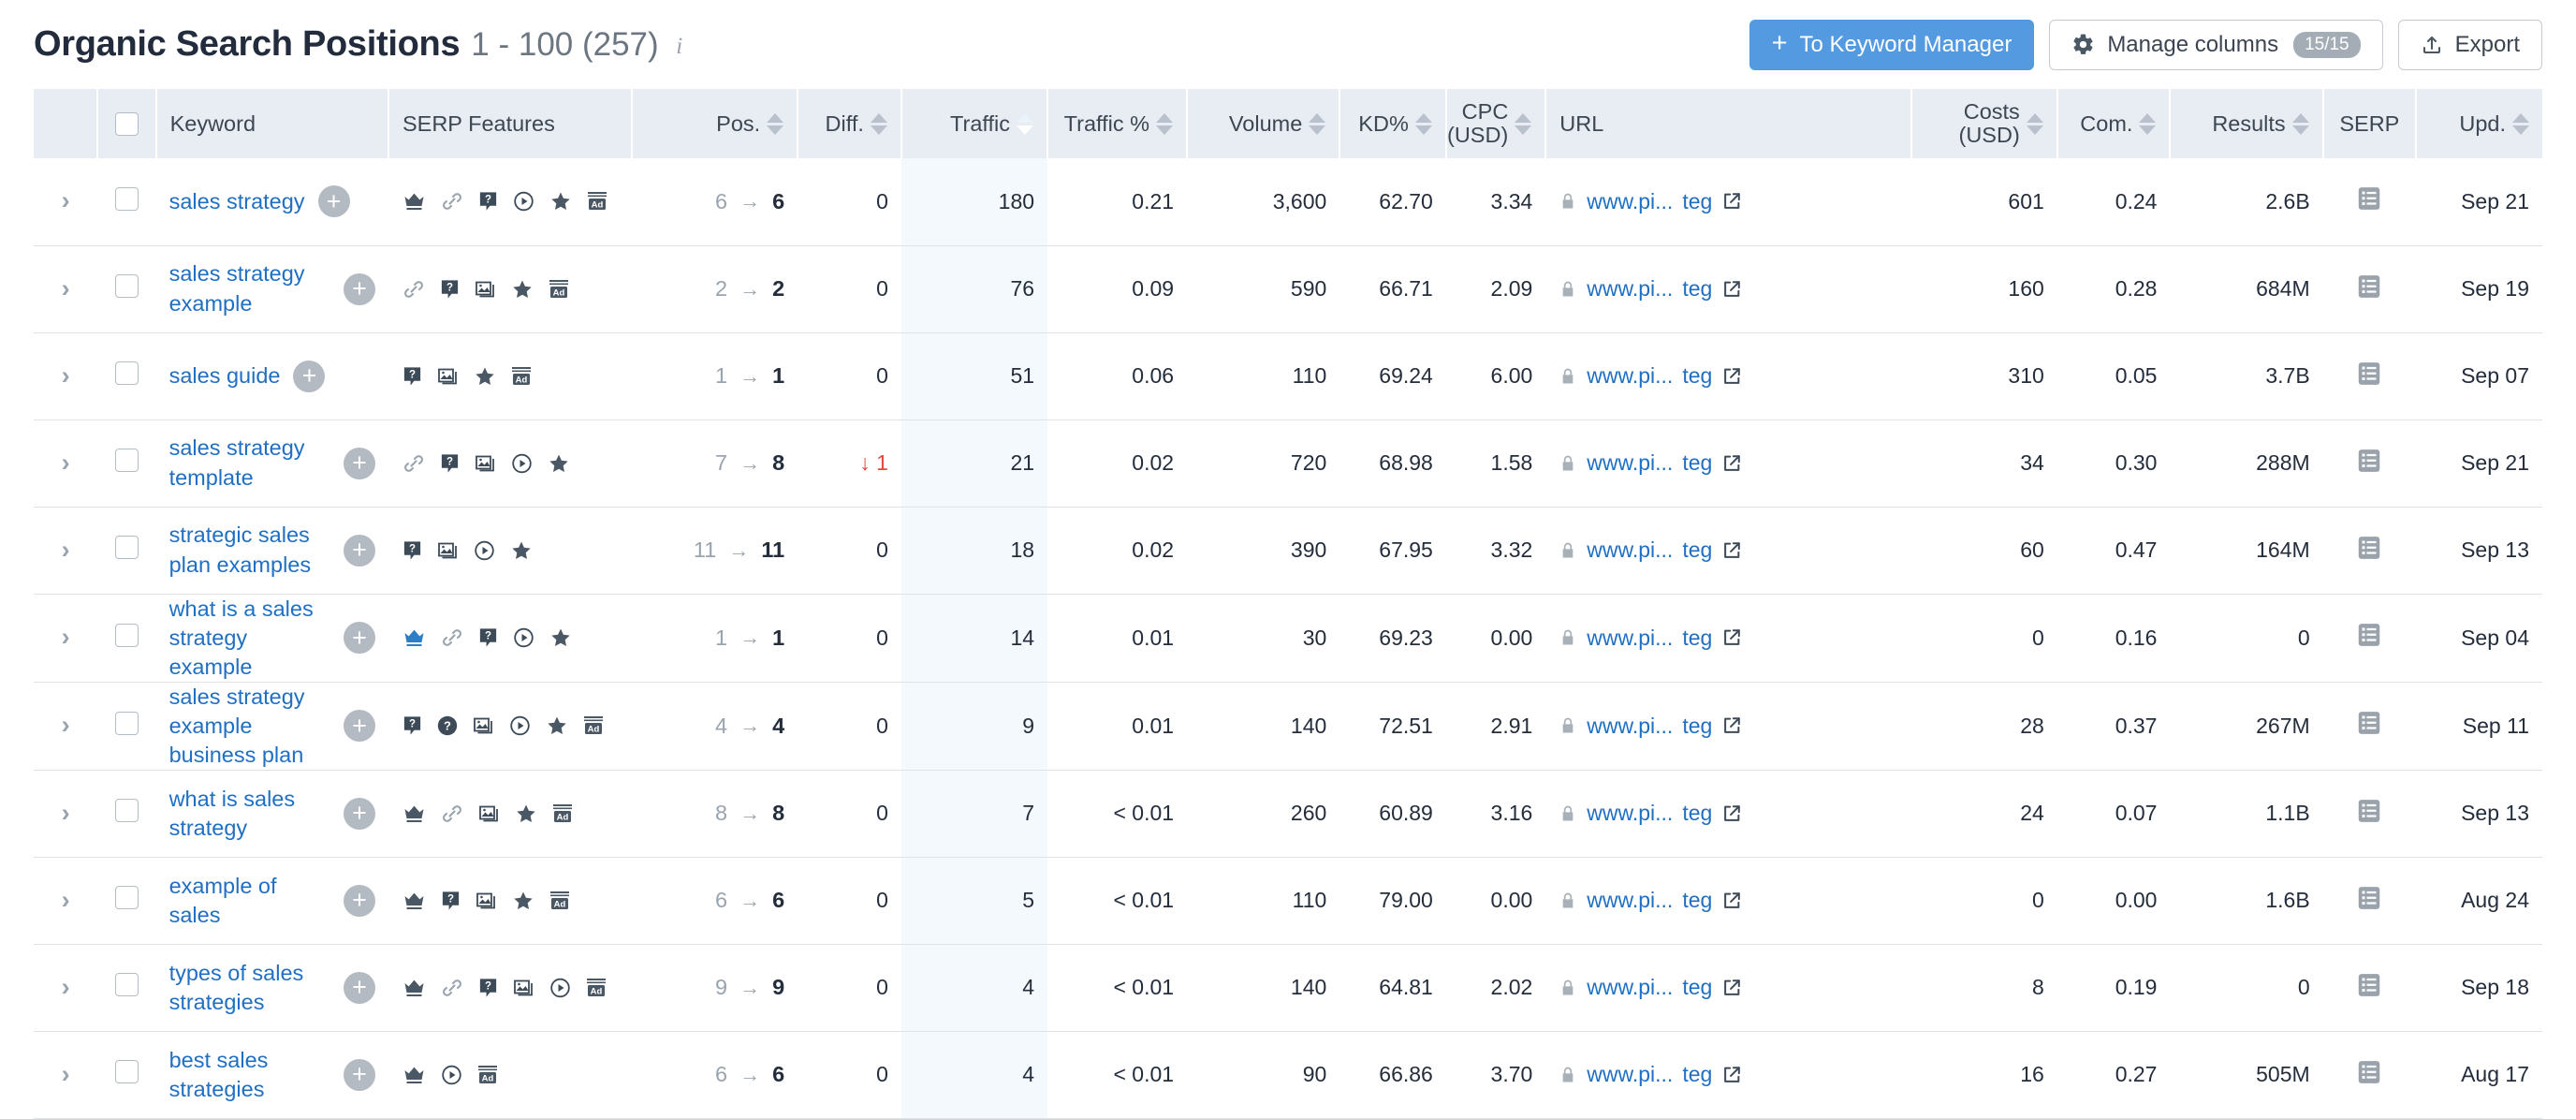  What do you see at coordinates (679, 46) in the screenshot?
I see `info-icon: i` at bounding box center [679, 46].